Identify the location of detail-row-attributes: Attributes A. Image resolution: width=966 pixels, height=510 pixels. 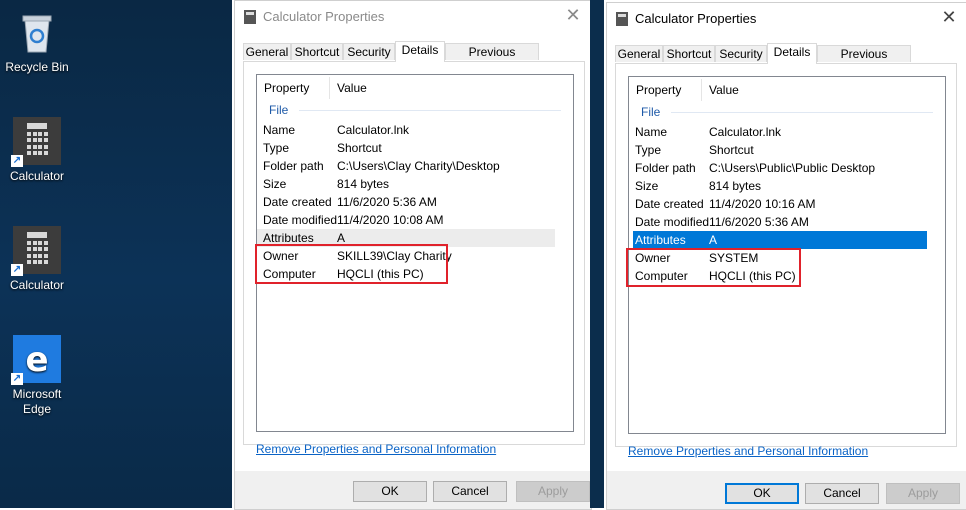
(780, 240).